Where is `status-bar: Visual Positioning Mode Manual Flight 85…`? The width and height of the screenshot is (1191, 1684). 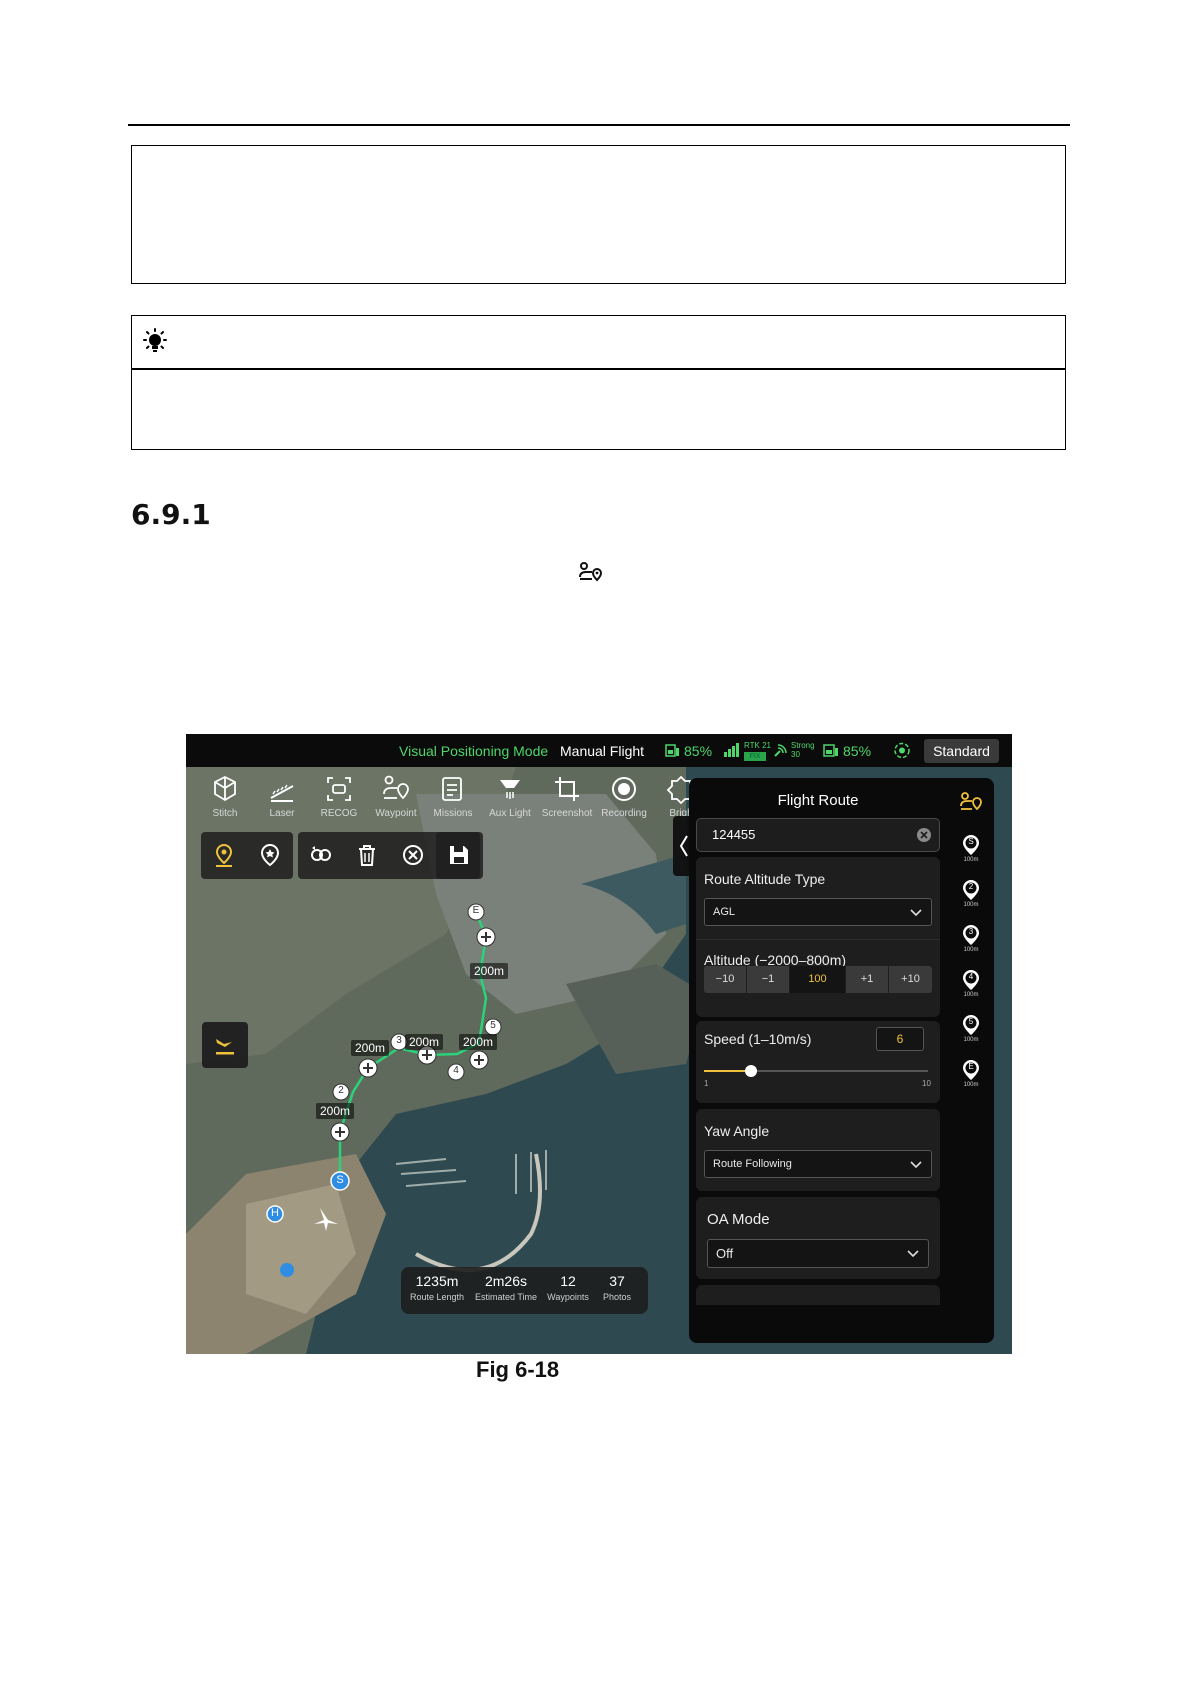
status-bar: Visual Positioning Mode Manual Flight 85… is located at coordinates (599, 750).